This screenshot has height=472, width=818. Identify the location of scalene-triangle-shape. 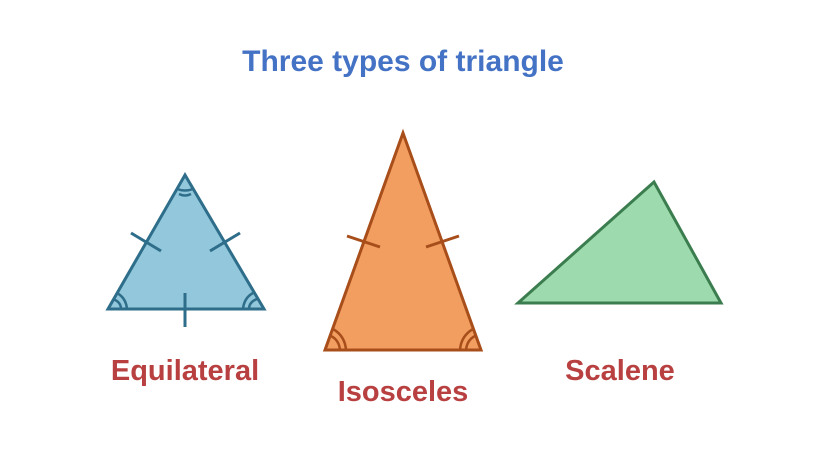
(619, 242).